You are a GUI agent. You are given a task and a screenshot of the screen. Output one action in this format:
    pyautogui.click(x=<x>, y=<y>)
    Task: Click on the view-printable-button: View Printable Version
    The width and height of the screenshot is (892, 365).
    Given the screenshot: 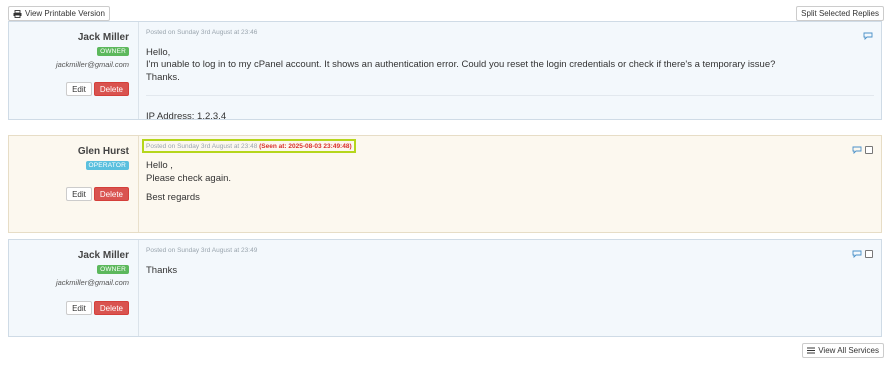 What is the action you would take?
    pyautogui.click(x=59, y=13)
    